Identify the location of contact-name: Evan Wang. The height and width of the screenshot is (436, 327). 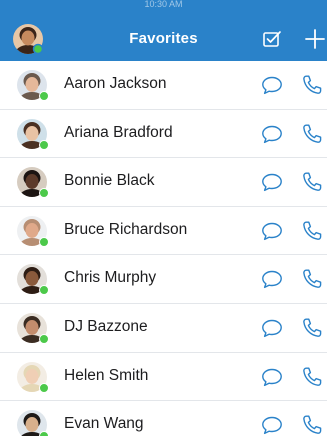
(104, 424).